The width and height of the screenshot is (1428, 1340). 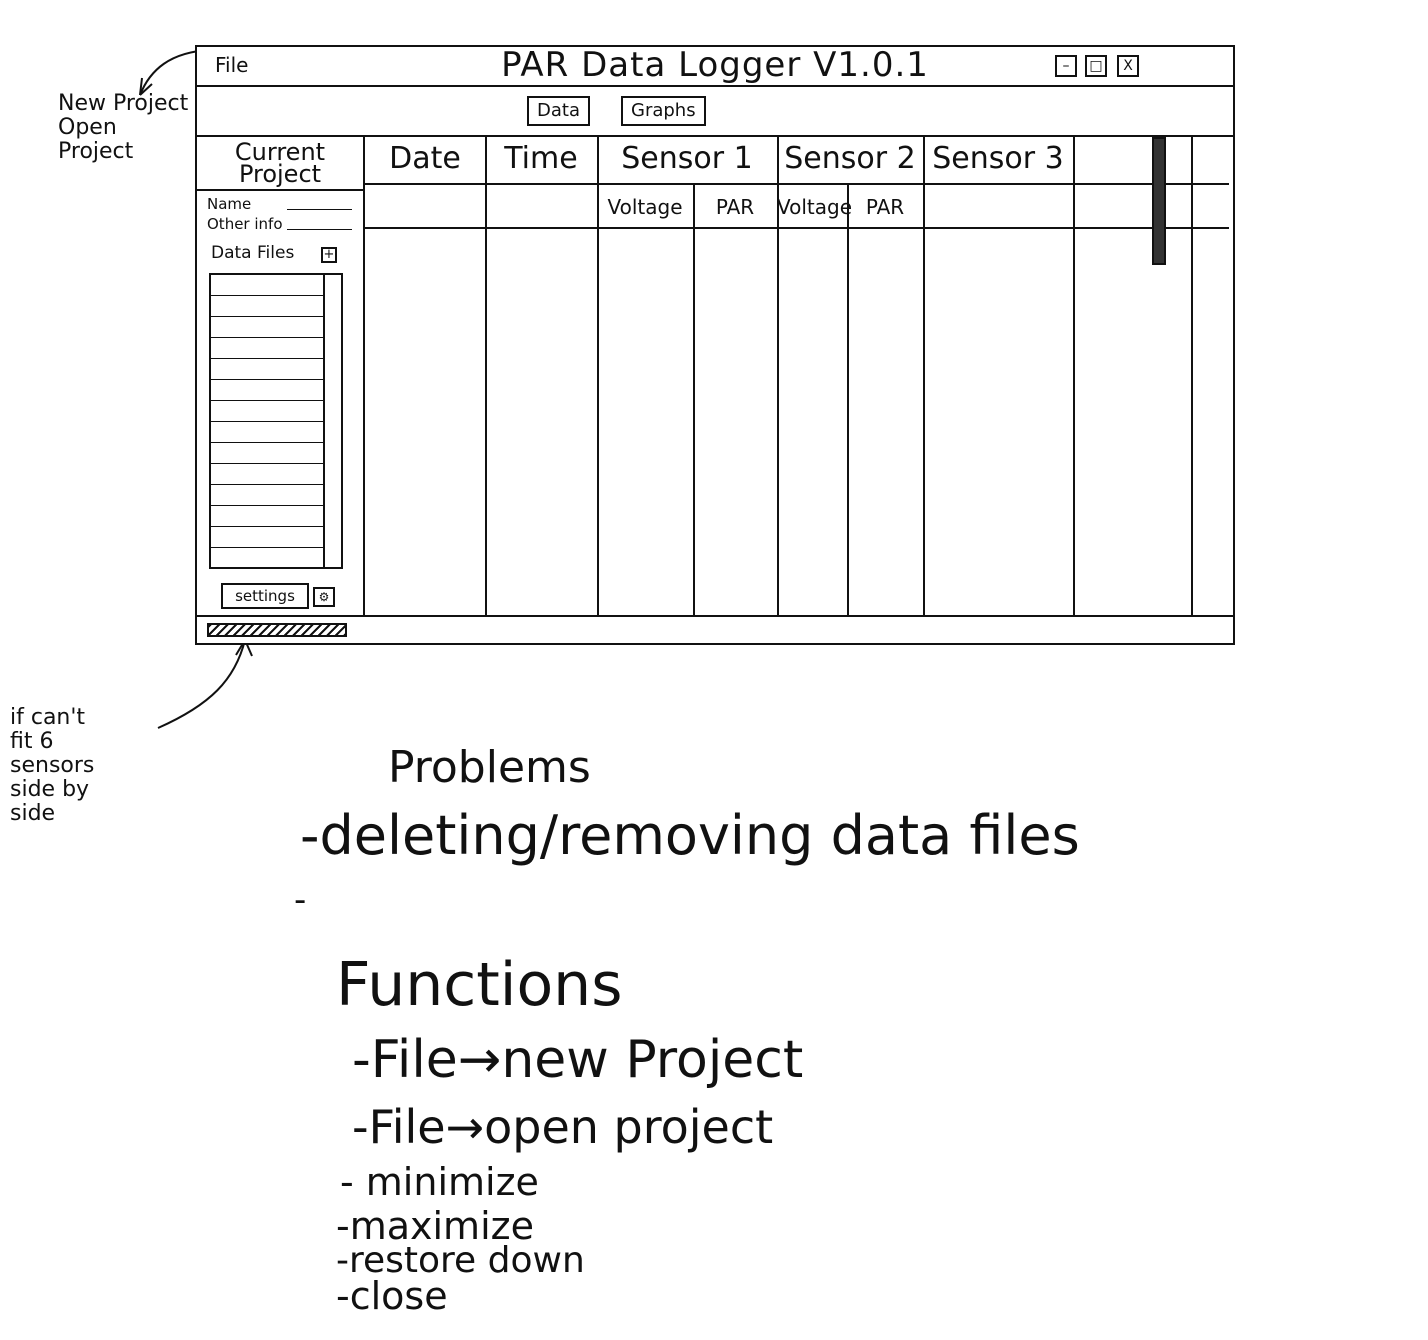 I want to click on project-other-info-field, so click(x=319, y=229).